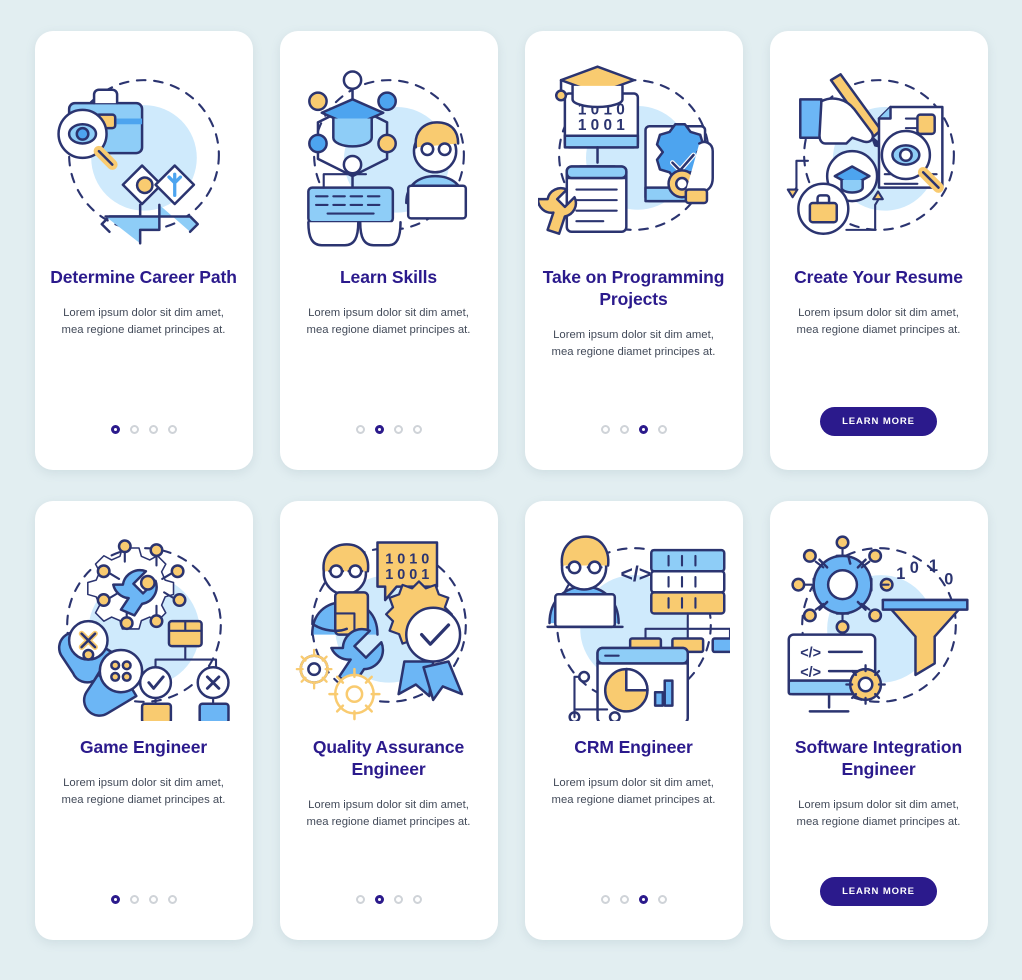 The height and width of the screenshot is (980, 1022). I want to click on binary-digit-4: 0, so click(948, 580).